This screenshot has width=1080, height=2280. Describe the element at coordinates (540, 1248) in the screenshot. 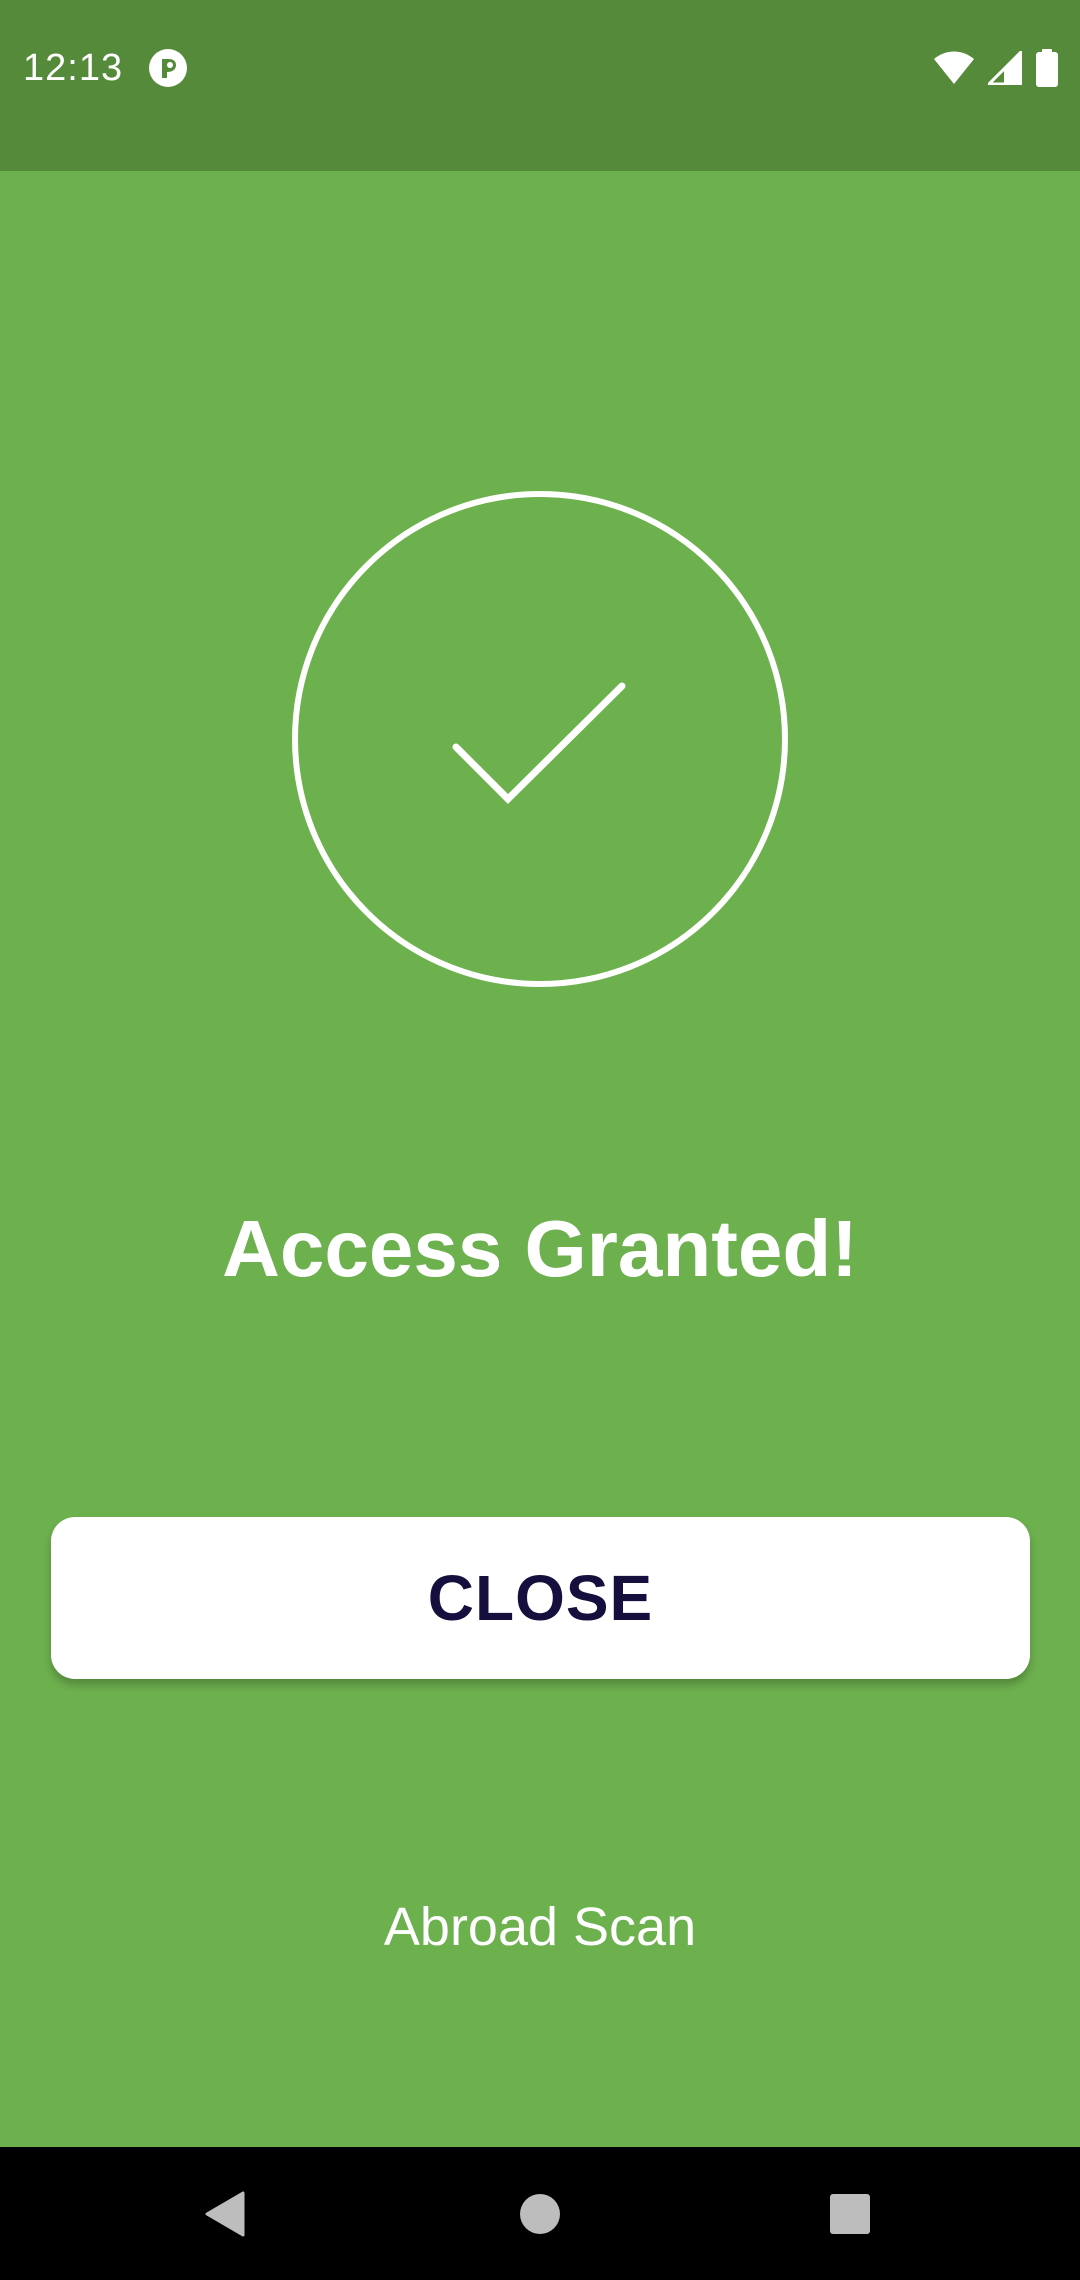

I see `status-title: Access Granted!` at that location.